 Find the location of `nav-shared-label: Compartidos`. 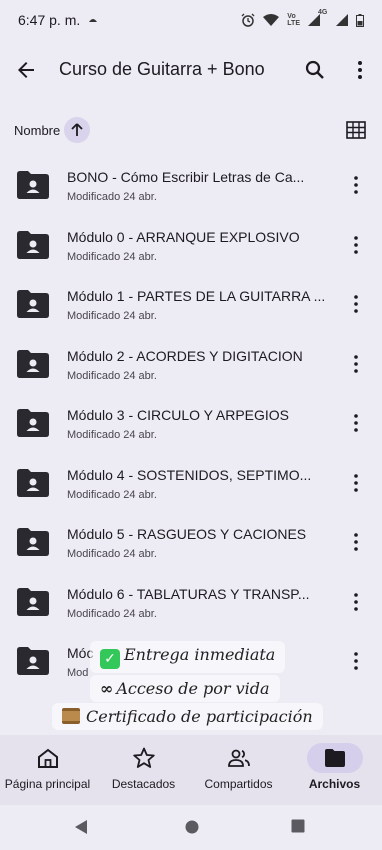

nav-shared-label: Compartidos is located at coordinates (238, 784).